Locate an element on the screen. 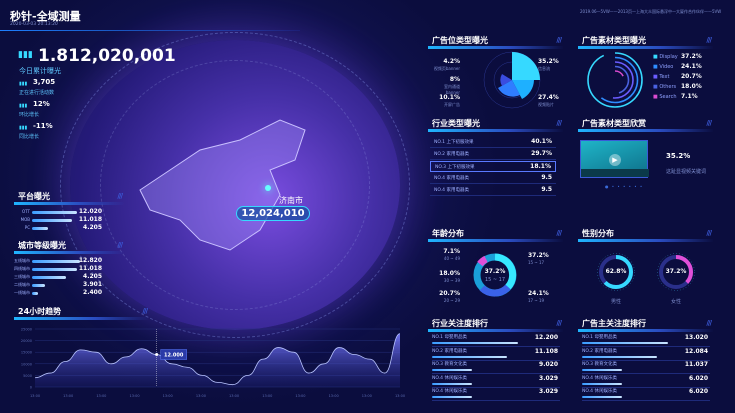 This screenshot has height=413, width=735. rank-row: NO.3 教育文化类 9.020 is located at coordinates (496, 367).